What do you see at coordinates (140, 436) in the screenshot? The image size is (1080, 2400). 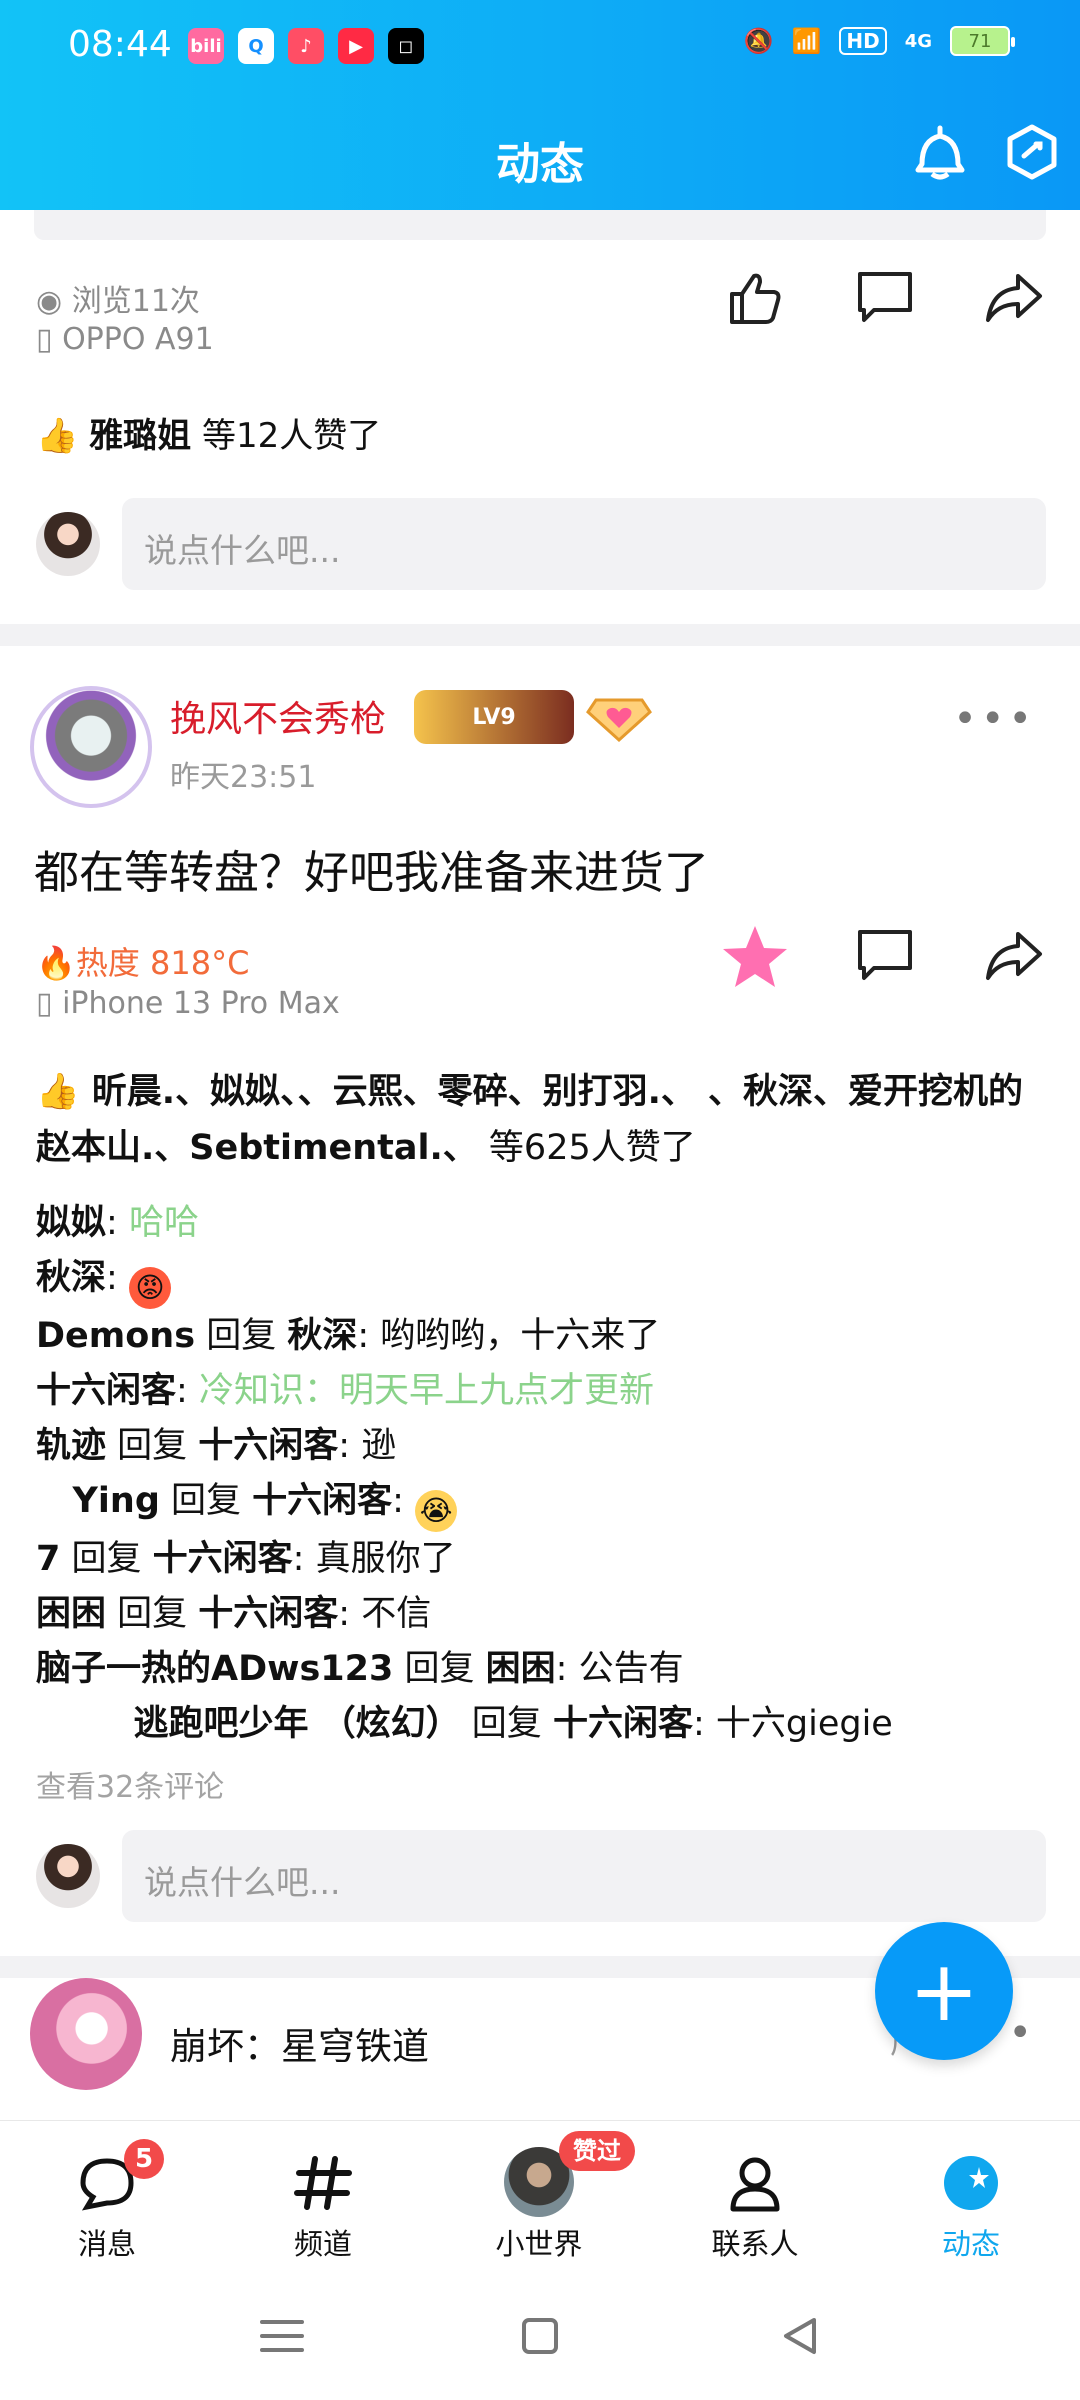 I see `liker-name: 雅璐姐` at bounding box center [140, 436].